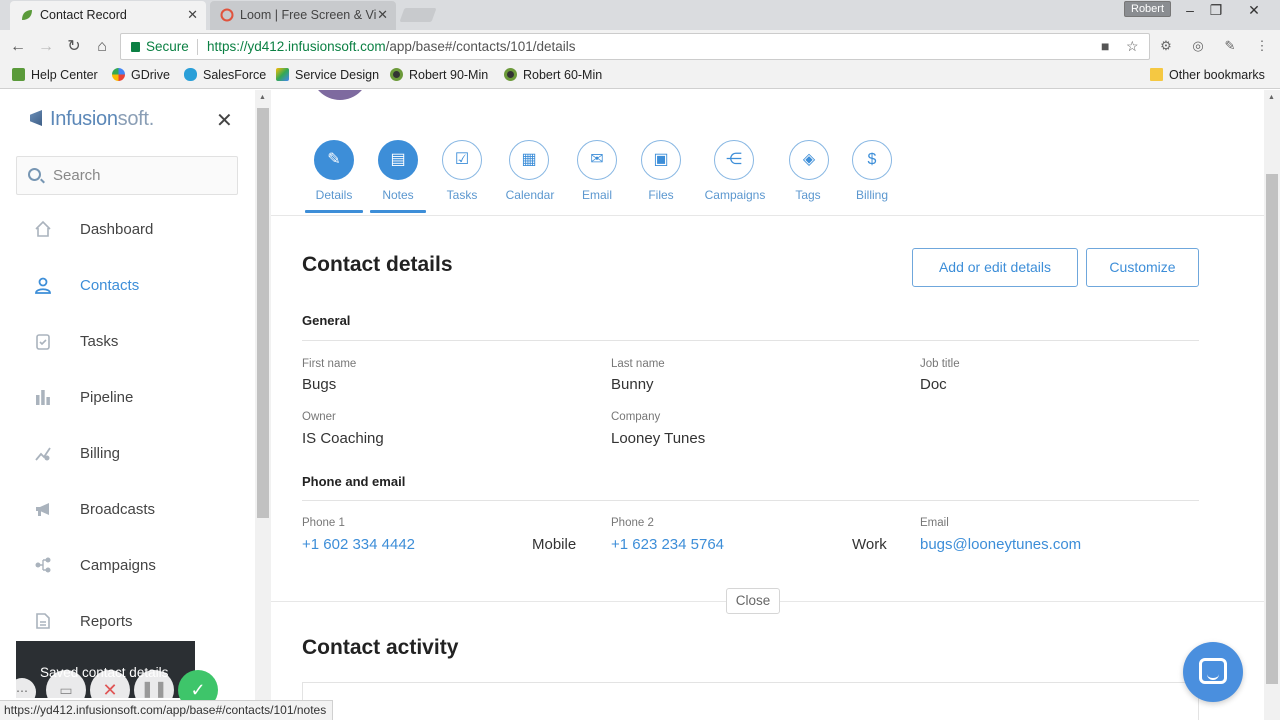  Describe the element at coordinates (1190, 10) in the screenshot. I see `minimize-icon: –` at that location.